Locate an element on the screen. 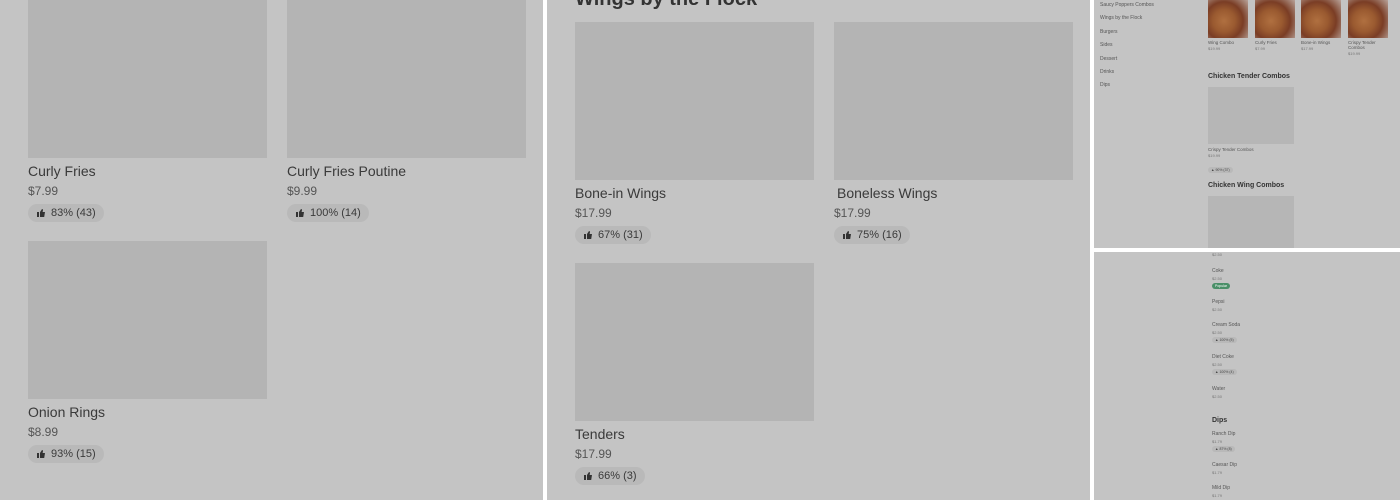 The height and width of the screenshot is (500, 1400). combo-card: Wing Combo $19.99 is located at coordinates (1228, 25).